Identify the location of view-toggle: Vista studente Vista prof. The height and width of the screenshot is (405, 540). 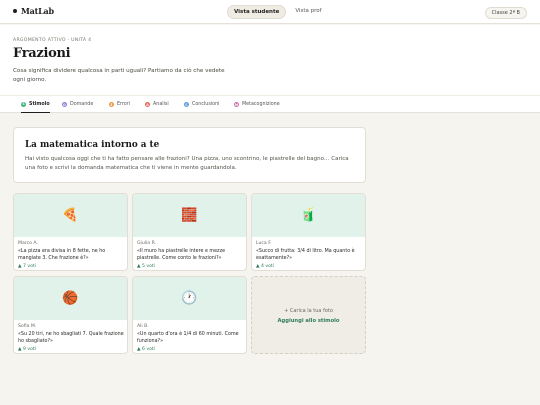
(277, 12).